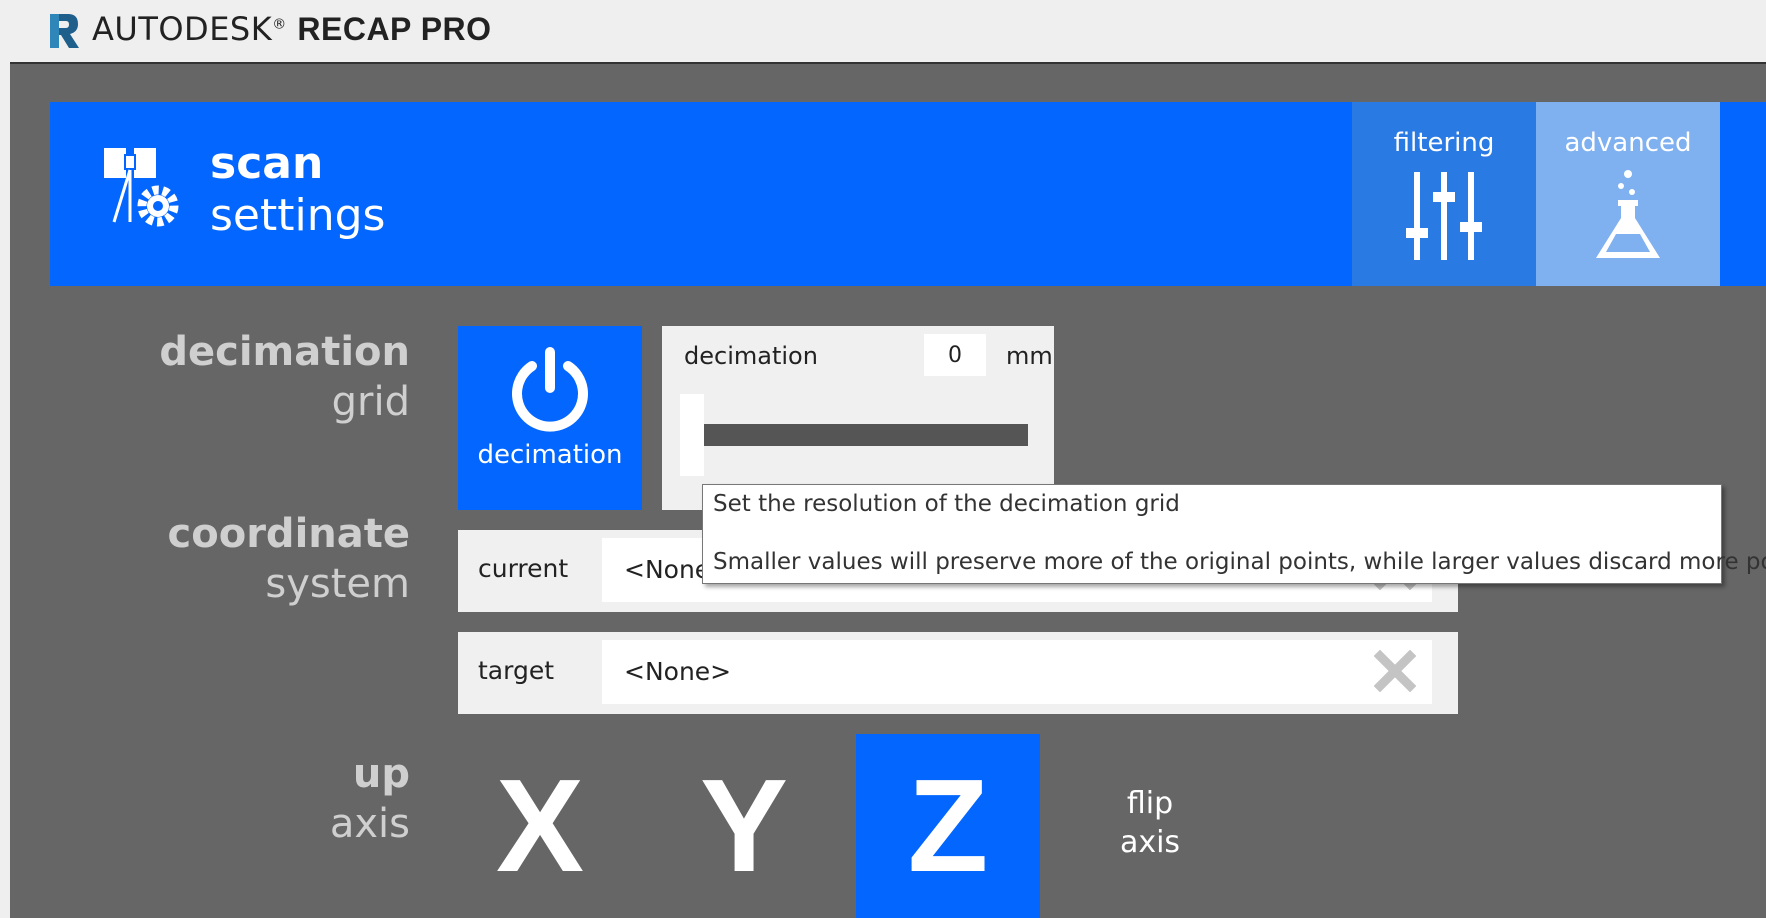 The width and height of the screenshot is (1766, 918). I want to click on target-label: target, so click(516, 670).